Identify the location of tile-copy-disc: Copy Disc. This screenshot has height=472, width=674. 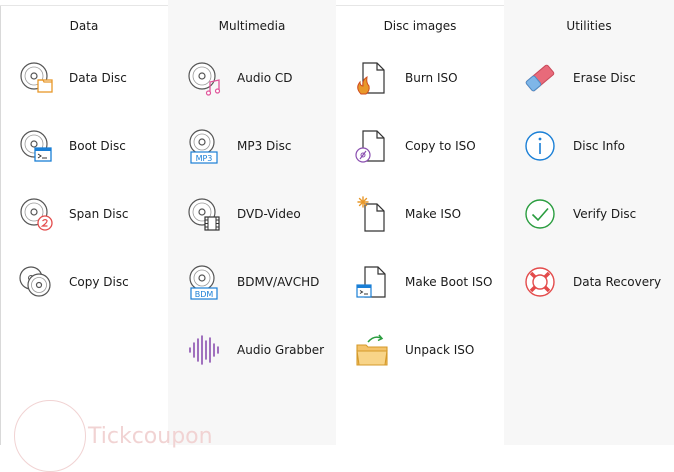
(87, 282).